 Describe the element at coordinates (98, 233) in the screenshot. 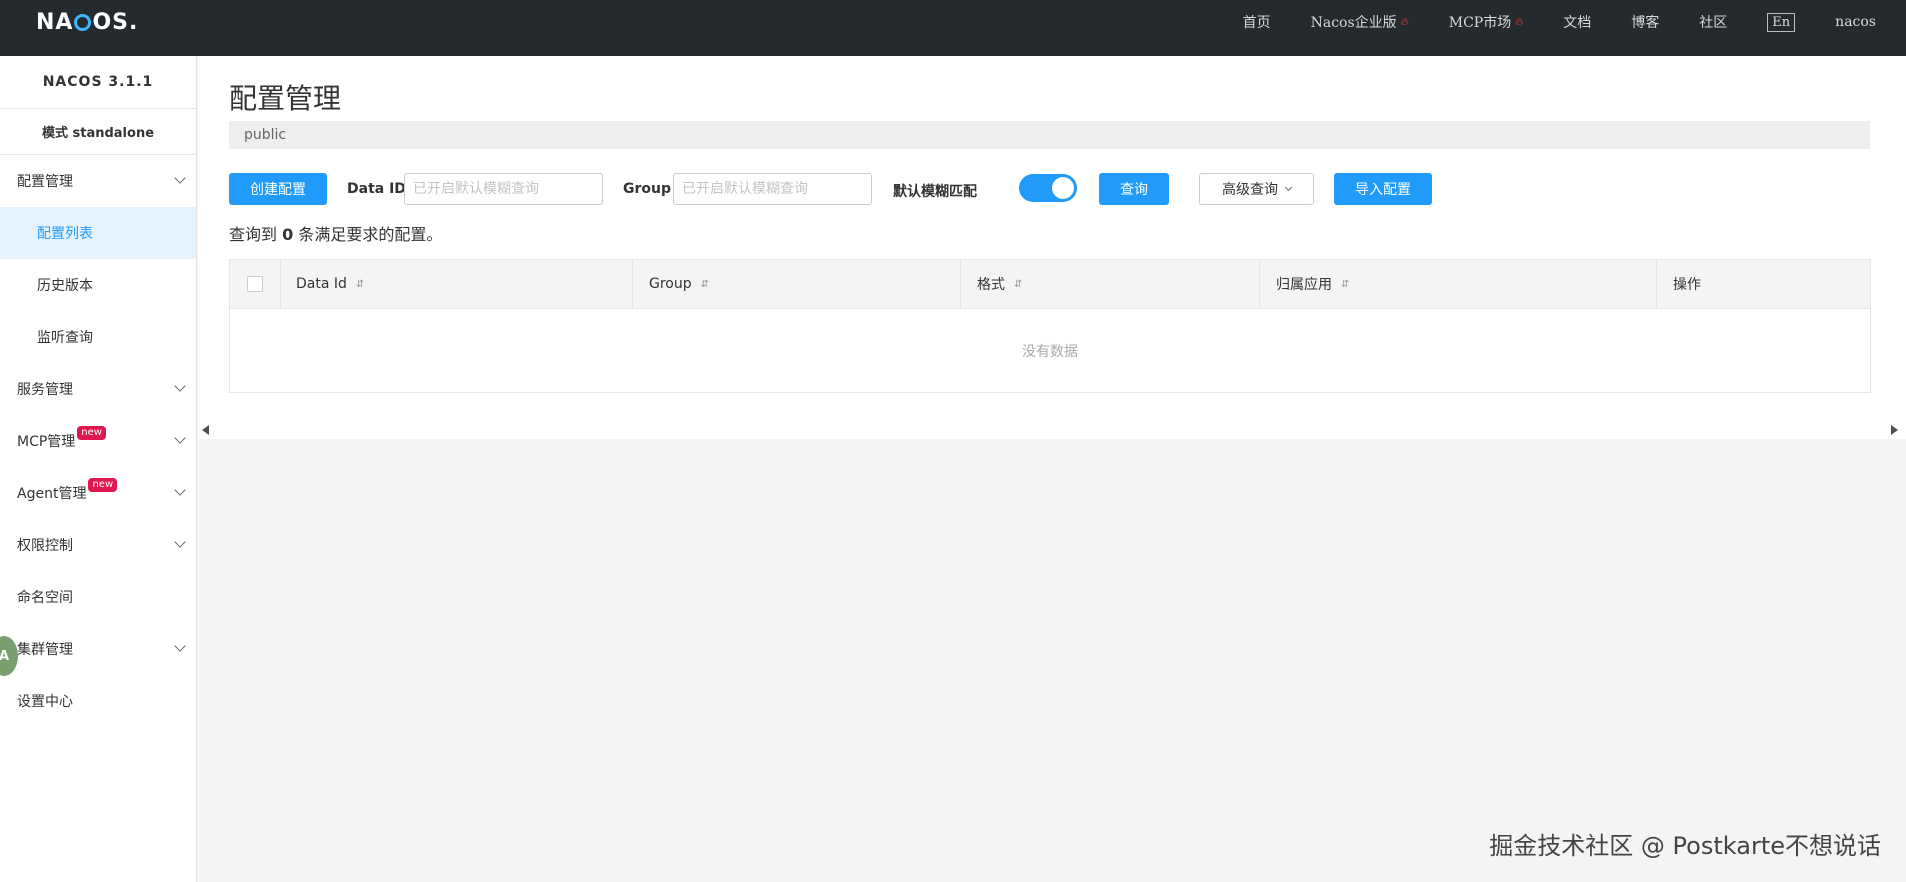

I see `sidebar-item-config-list: 配置列表` at that location.